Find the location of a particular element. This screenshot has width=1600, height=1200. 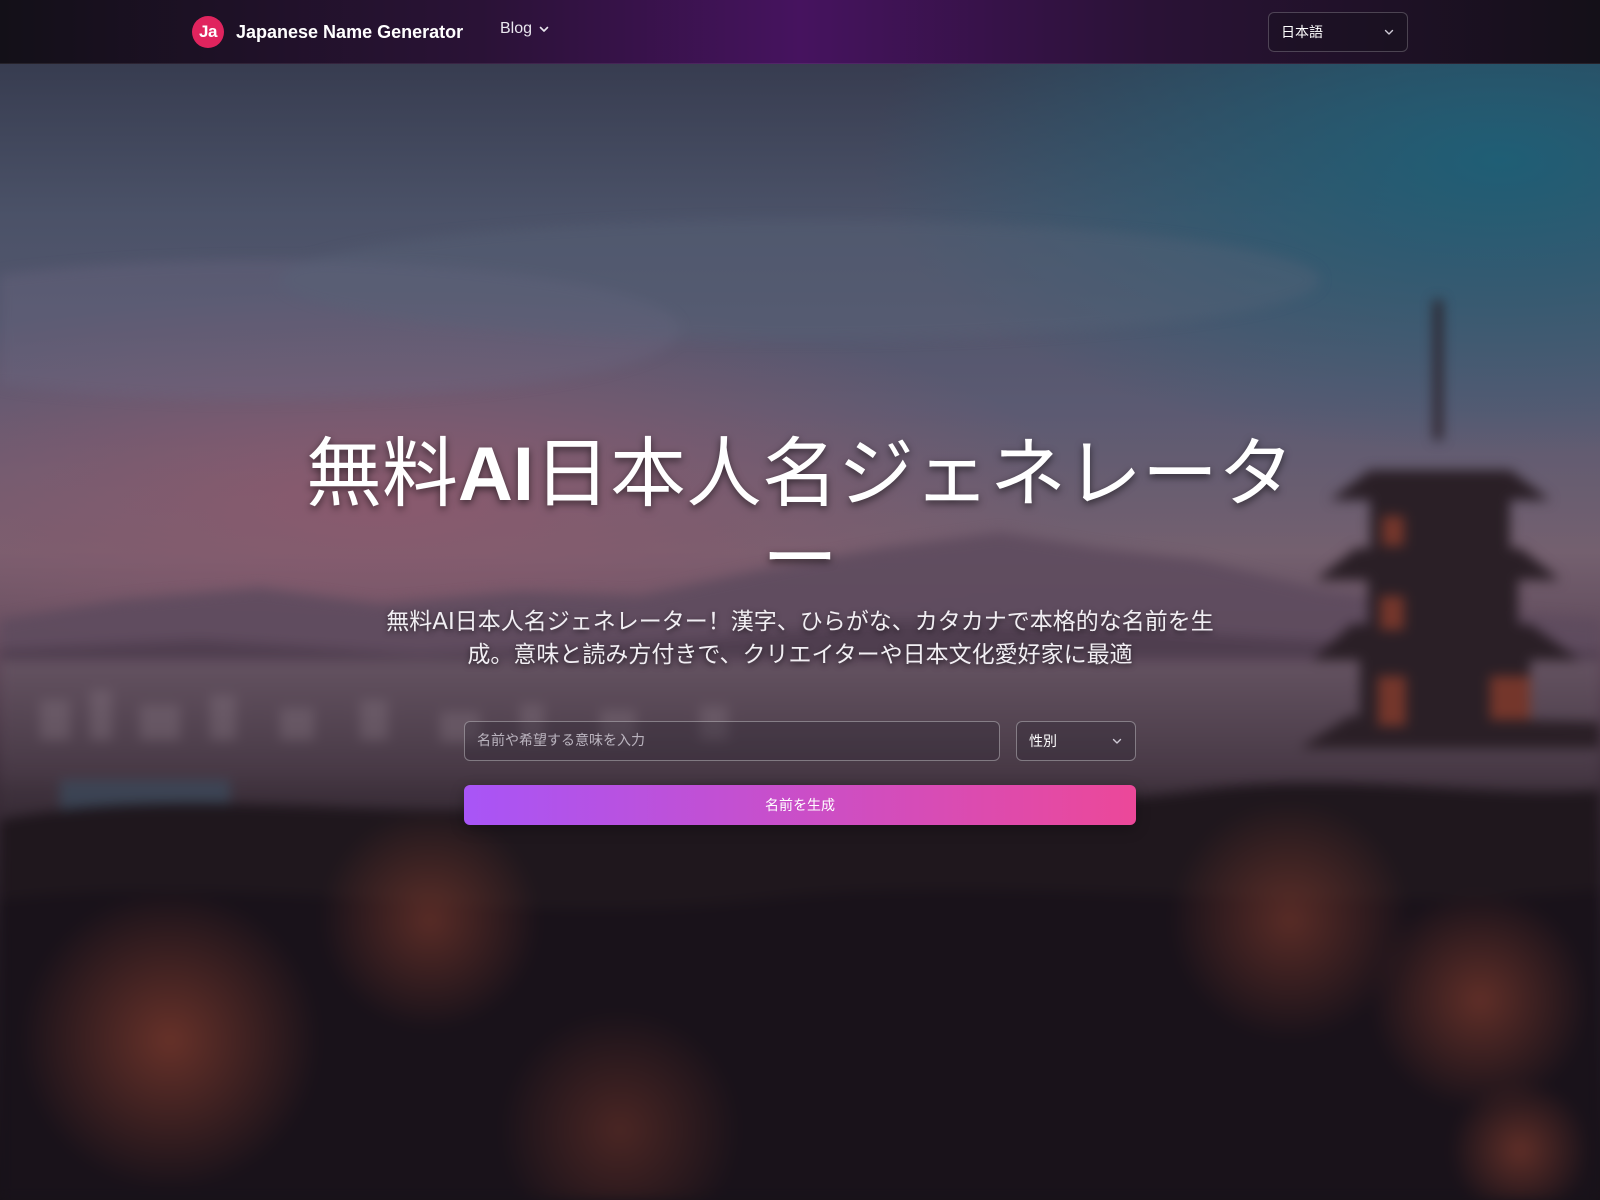

top-navigation-bar: Ja Japanese Name Generator Blog 日本語 is located at coordinates (800, 32).